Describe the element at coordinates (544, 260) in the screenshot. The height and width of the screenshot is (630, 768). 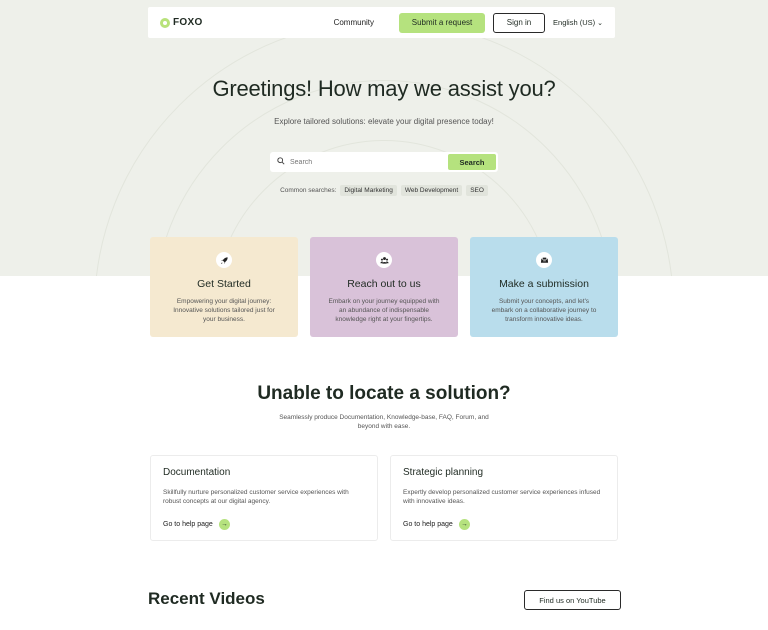
I see `inbox-icon` at that location.